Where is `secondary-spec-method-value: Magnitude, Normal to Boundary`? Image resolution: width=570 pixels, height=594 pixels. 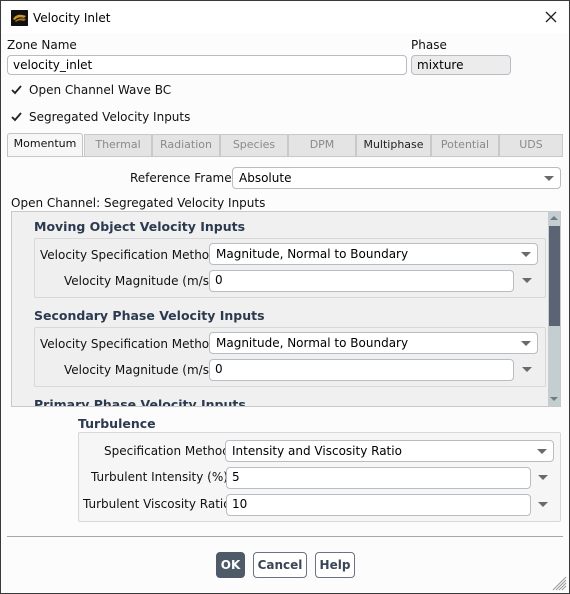 secondary-spec-method-value: Magnitude, Normal to Boundary is located at coordinates (312, 343).